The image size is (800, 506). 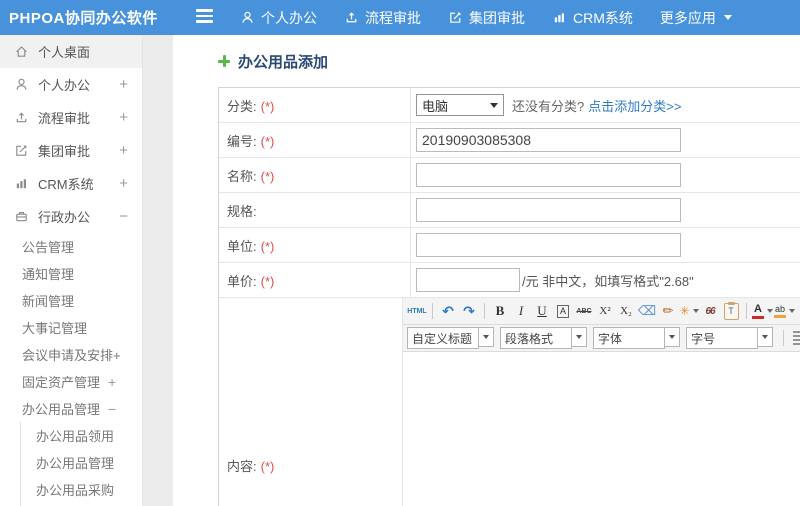 What do you see at coordinates (563, 311) in the screenshot?
I see `char-border-button: A` at bounding box center [563, 311].